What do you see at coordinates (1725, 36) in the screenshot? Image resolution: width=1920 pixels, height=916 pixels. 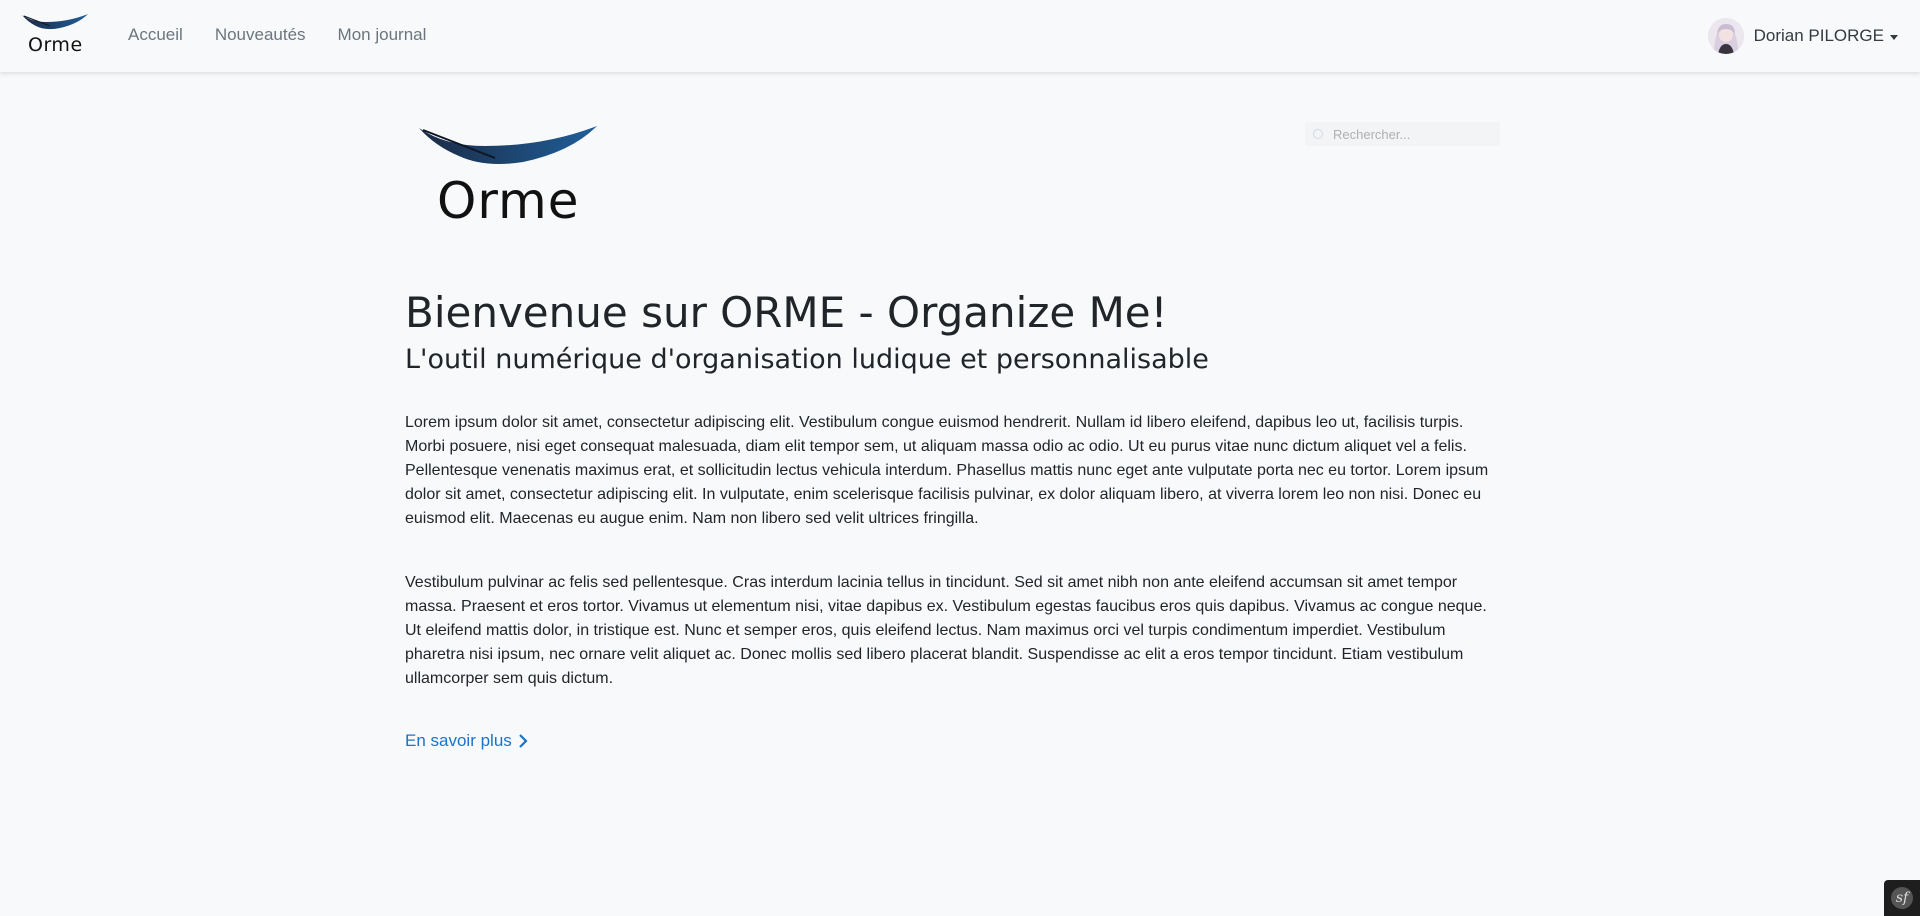 I see `avatar` at bounding box center [1725, 36].